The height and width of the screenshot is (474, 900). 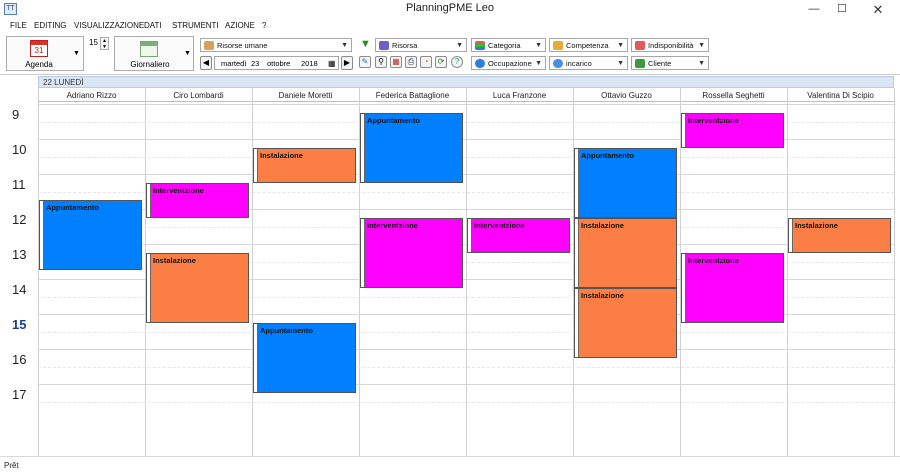 I want to click on hour-line, so click(x=466, y=174).